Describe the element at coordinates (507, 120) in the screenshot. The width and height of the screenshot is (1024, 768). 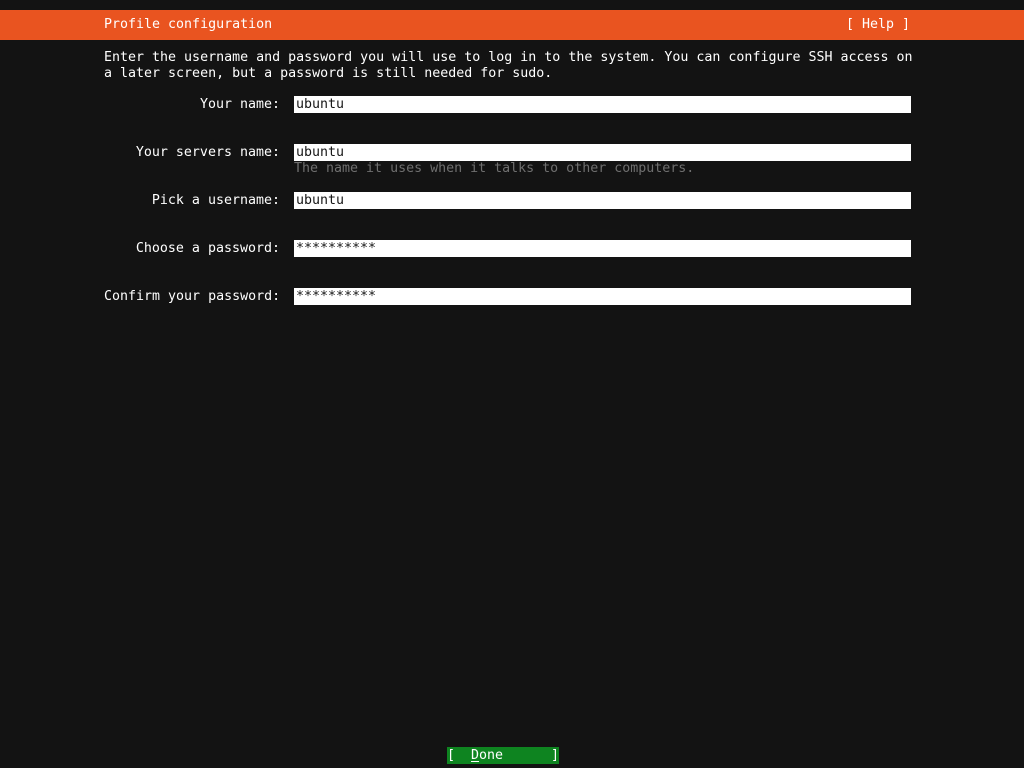
I see `form-row: Your name:` at that location.